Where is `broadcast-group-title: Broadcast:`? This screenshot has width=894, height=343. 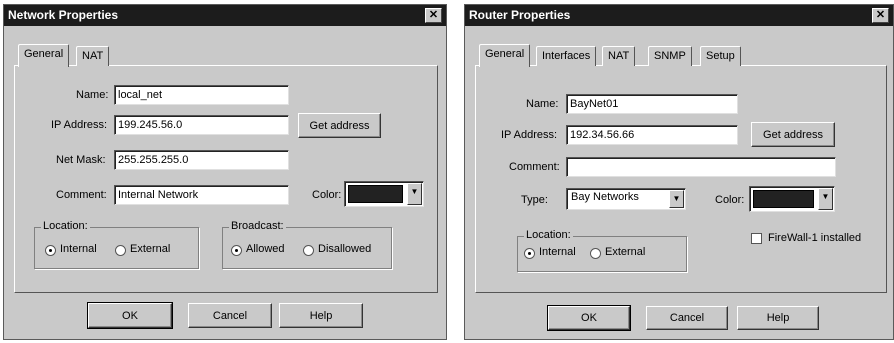
broadcast-group-title: Broadcast: is located at coordinates (257, 226).